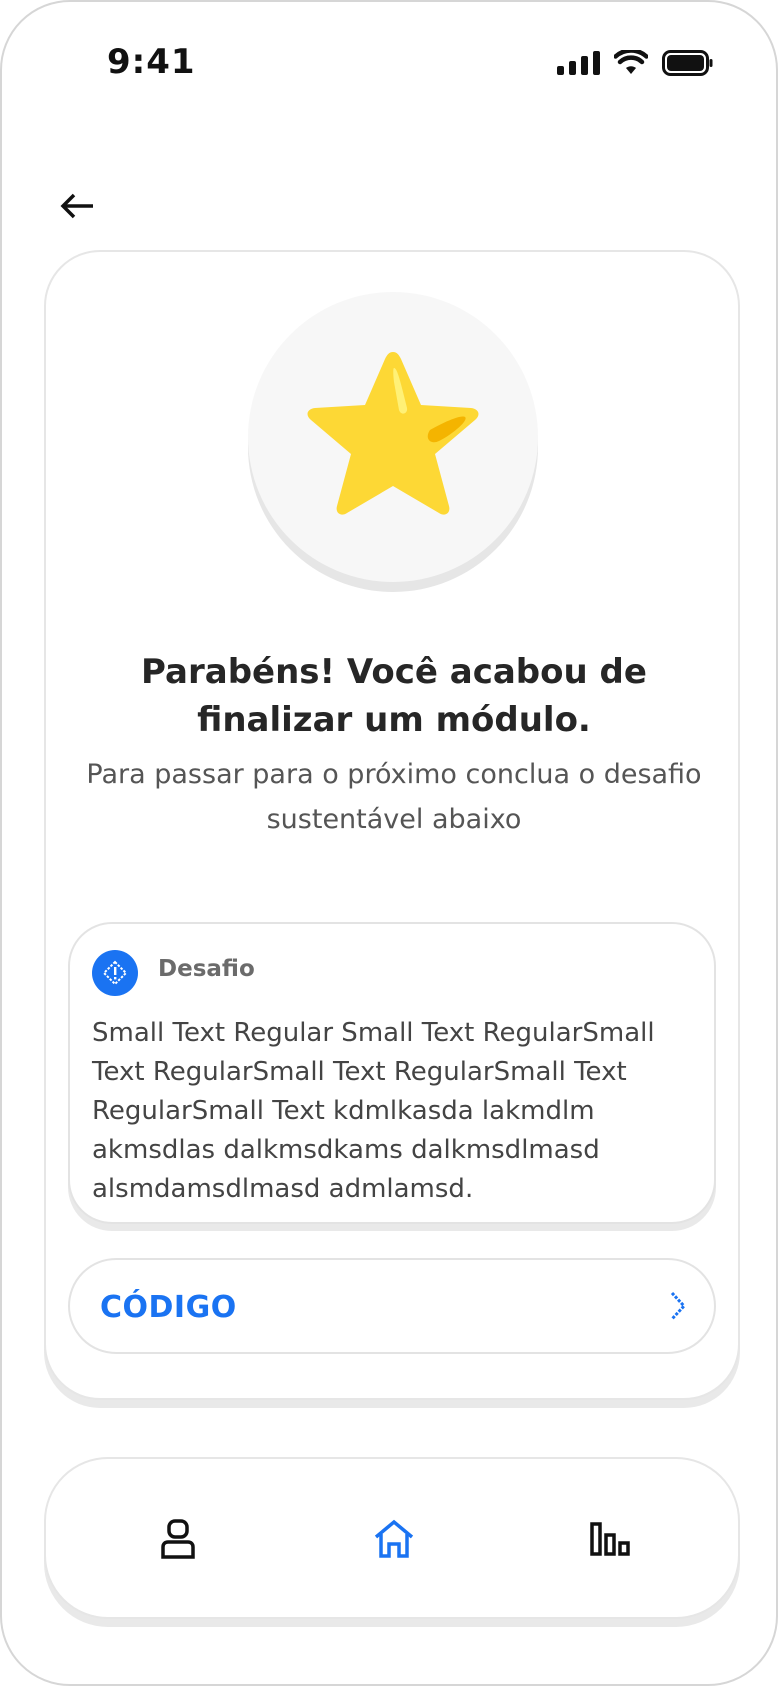  I want to click on diamond-alert-icon, so click(115, 973).